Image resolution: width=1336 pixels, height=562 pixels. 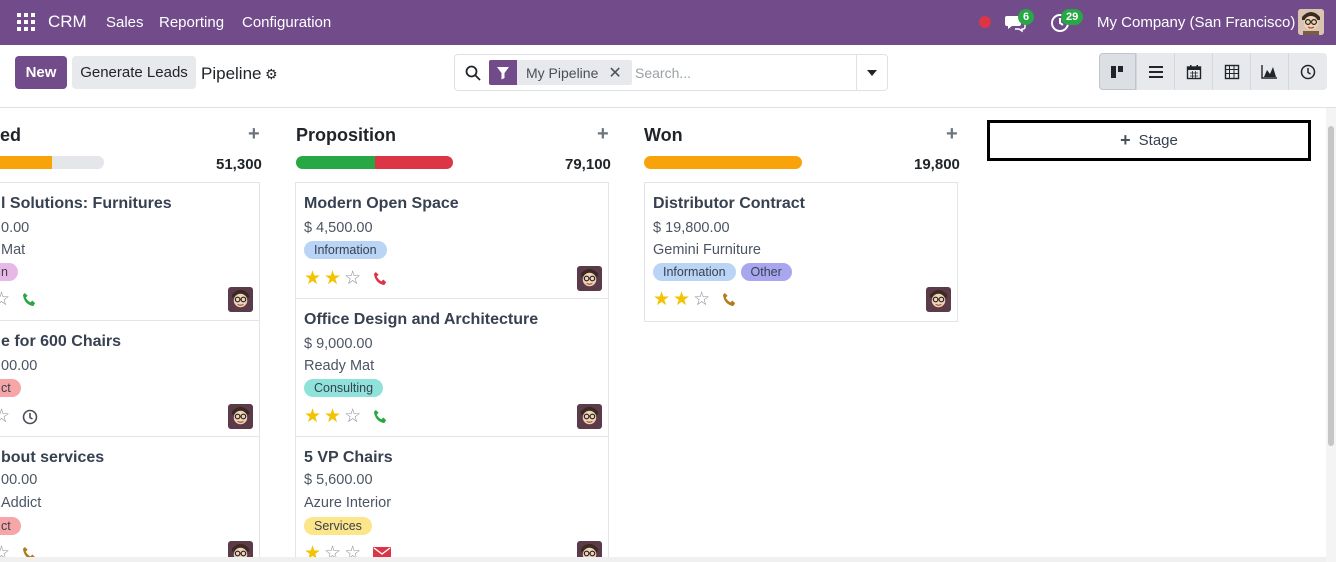 What do you see at coordinates (1311, 22) in the screenshot?
I see `user-avatar` at bounding box center [1311, 22].